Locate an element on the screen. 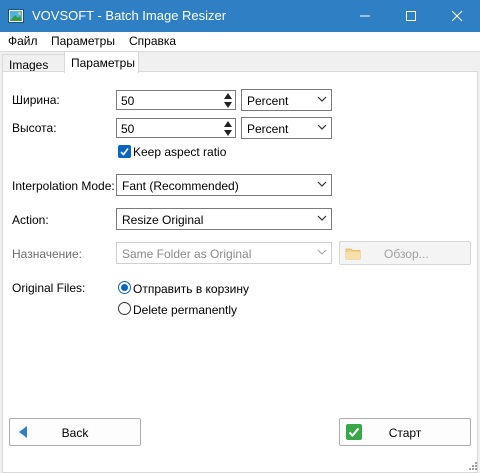 The image size is (480, 473). original-files-label: Original Files: is located at coordinates (49, 288).